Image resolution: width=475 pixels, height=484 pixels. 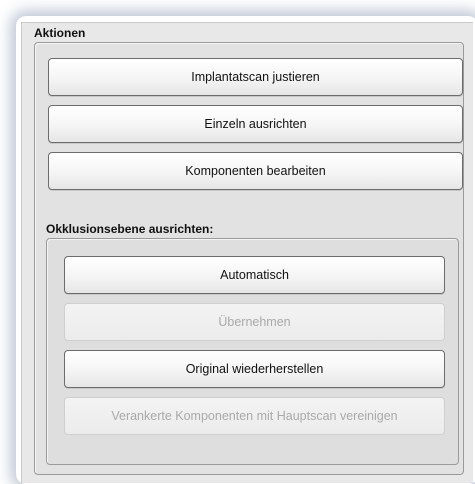 What do you see at coordinates (254, 369) in the screenshot?
I see `original-wiederherstellen-button: Original wiederherstellen` at bounding box center [254, 369].